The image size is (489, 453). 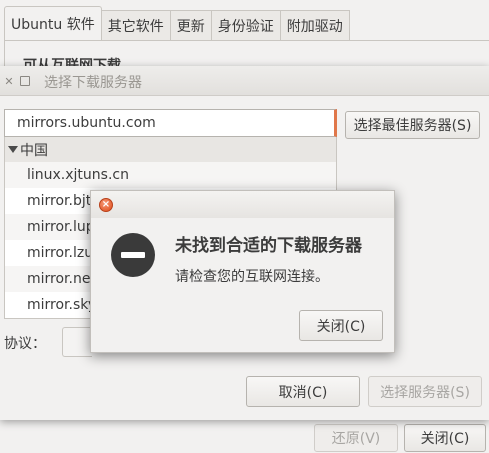 What do you see at coordinates (412, 125) in the screenshot?
I see `select-best-server-button: 选择最佳服务器(S)` at bounding box center [412, 125].